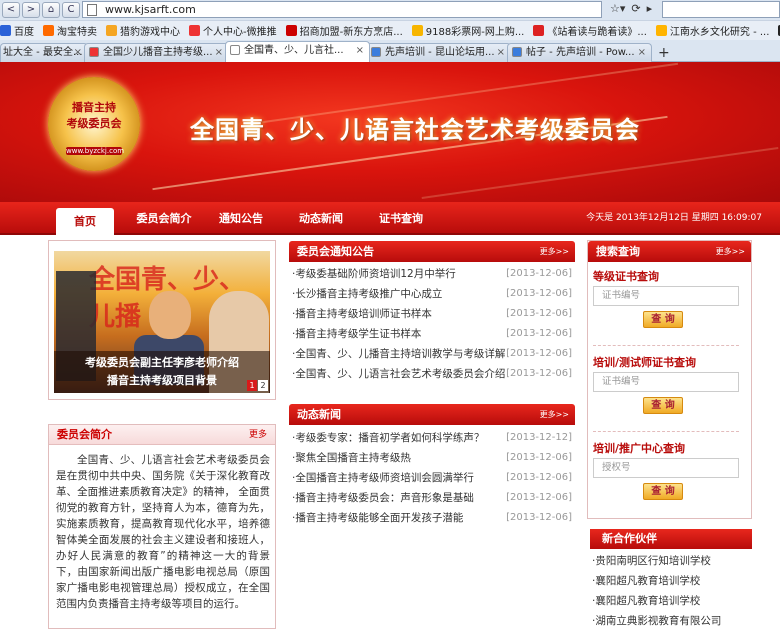 The width and height of the screenshot is (780, 631). I want to click on notice-item-title: ·全国青、少、儿播音主持培训教学与考级详解, so click(399, 354).